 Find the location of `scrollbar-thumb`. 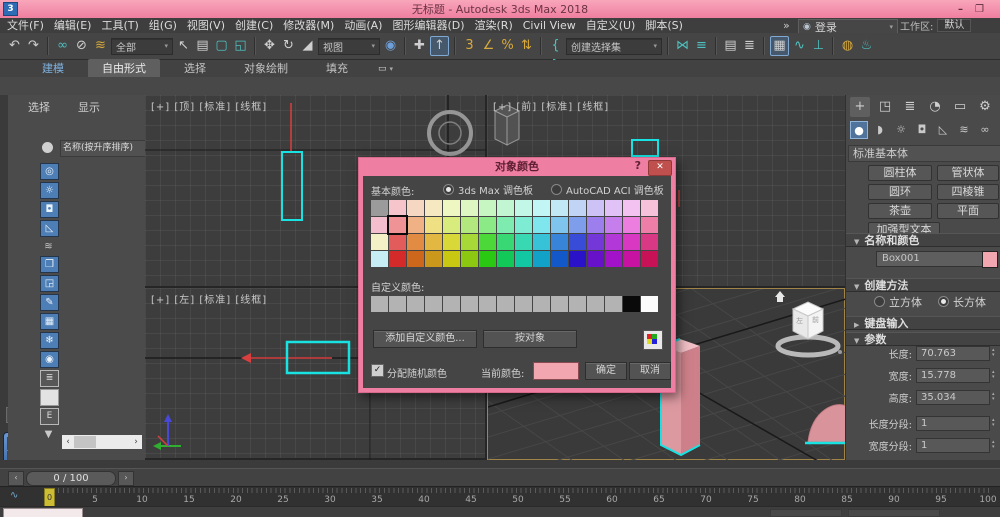

scrollbar-thumb is located at coordinates (85, 442).